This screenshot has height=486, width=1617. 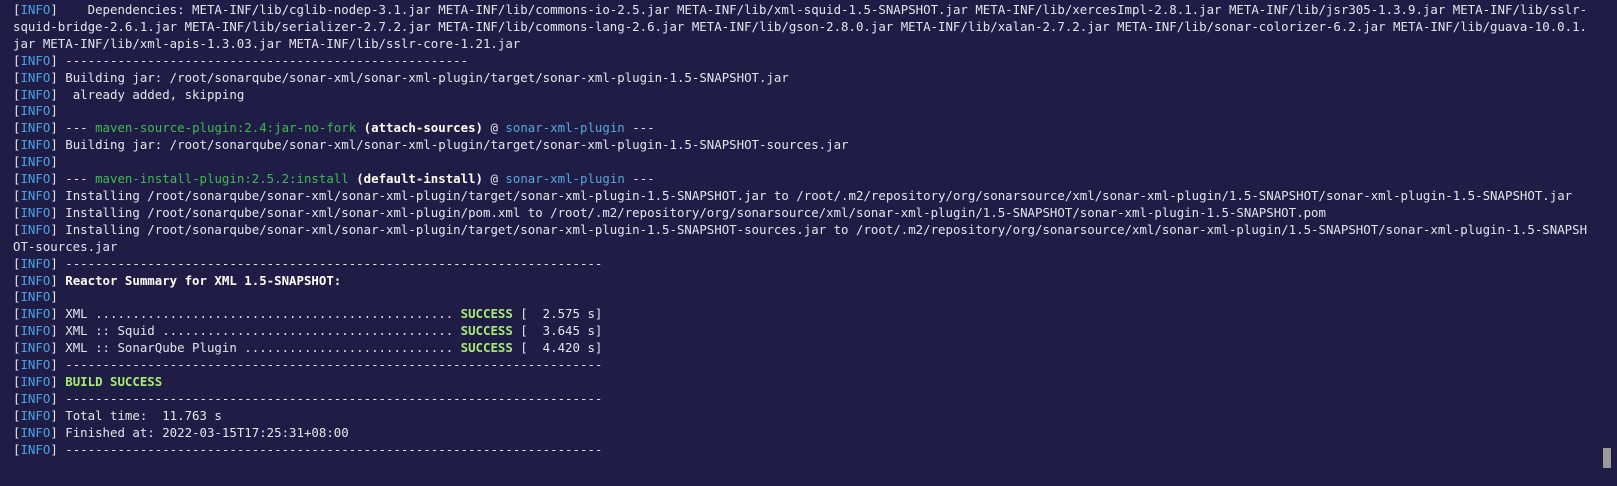 What do you see at coordinates (557, 331) in the screenshot?
I see `module-time: [ 3.645 s]` at bounding box center [557, 331].